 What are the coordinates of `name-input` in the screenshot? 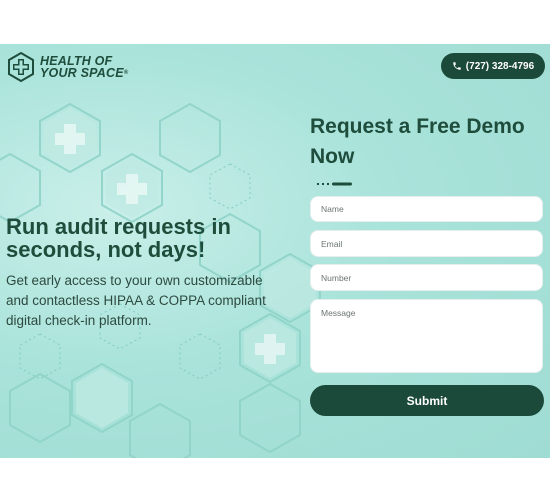 It's located at (426, 209).